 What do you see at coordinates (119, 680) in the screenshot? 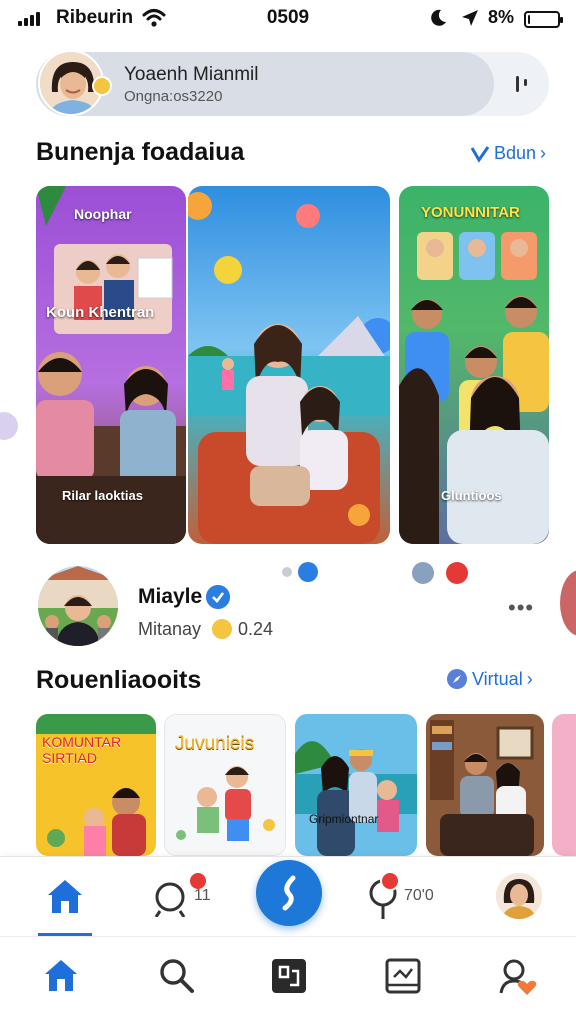
I see `recommended-section-title: Rouenliaooits` at bounding box center [119, 680].